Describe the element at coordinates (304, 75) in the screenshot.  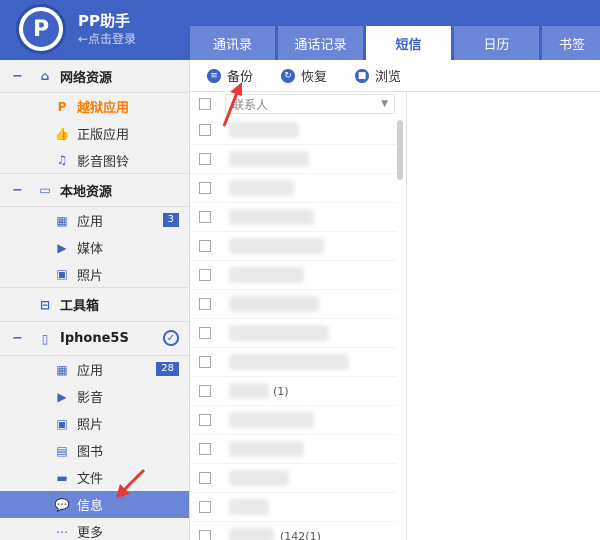
I see `restore-button: ↻ 恢复` at that location.